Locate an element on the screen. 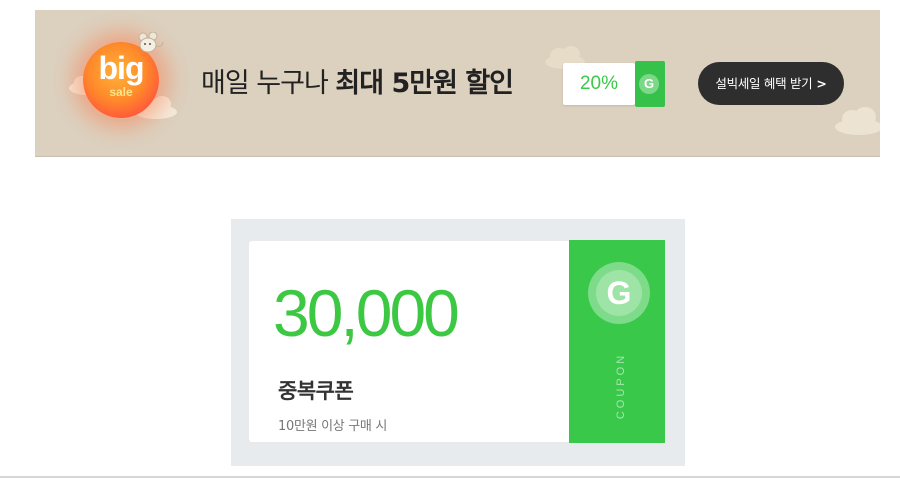  headline-part-2: 최대 5만원 is located at coordinates (396, 83).